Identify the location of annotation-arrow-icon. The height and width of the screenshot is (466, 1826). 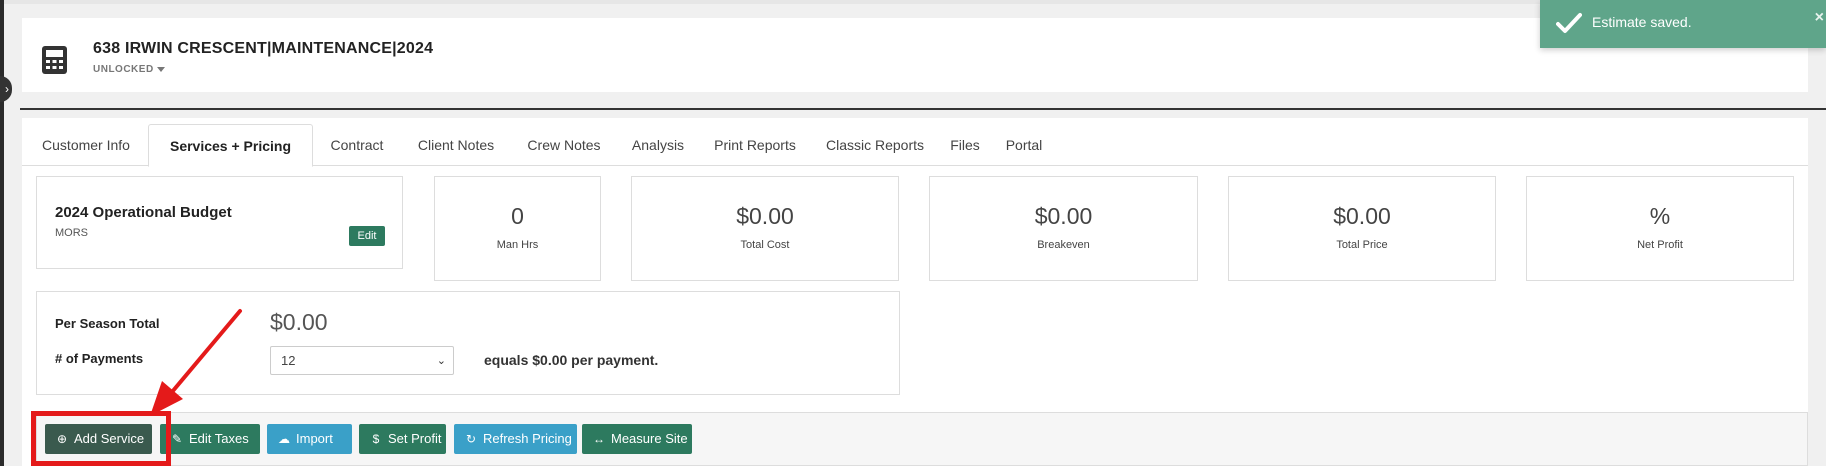
(196, 362).